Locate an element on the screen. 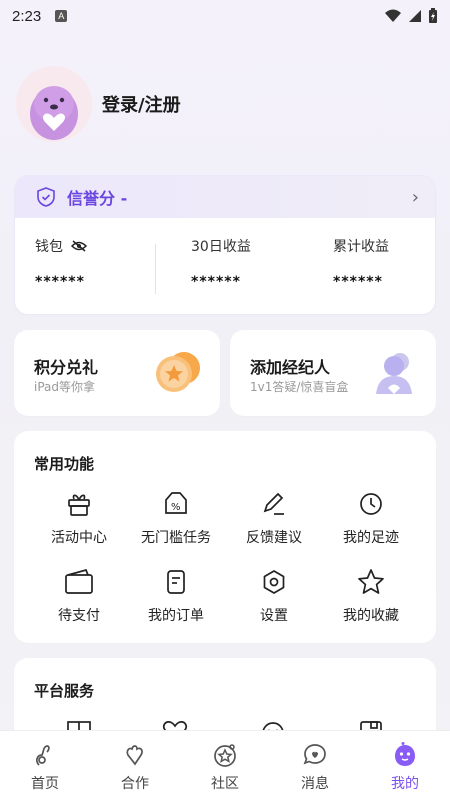 This screenshot has width=450, height=800. tab-community: 社区 is located at coordinates (225, 765).